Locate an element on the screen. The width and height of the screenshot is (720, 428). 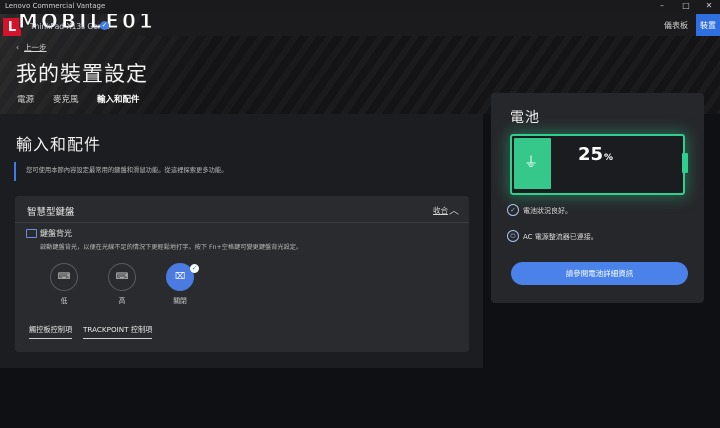
smart-keyboard-header is located at coordinates (242, 209).